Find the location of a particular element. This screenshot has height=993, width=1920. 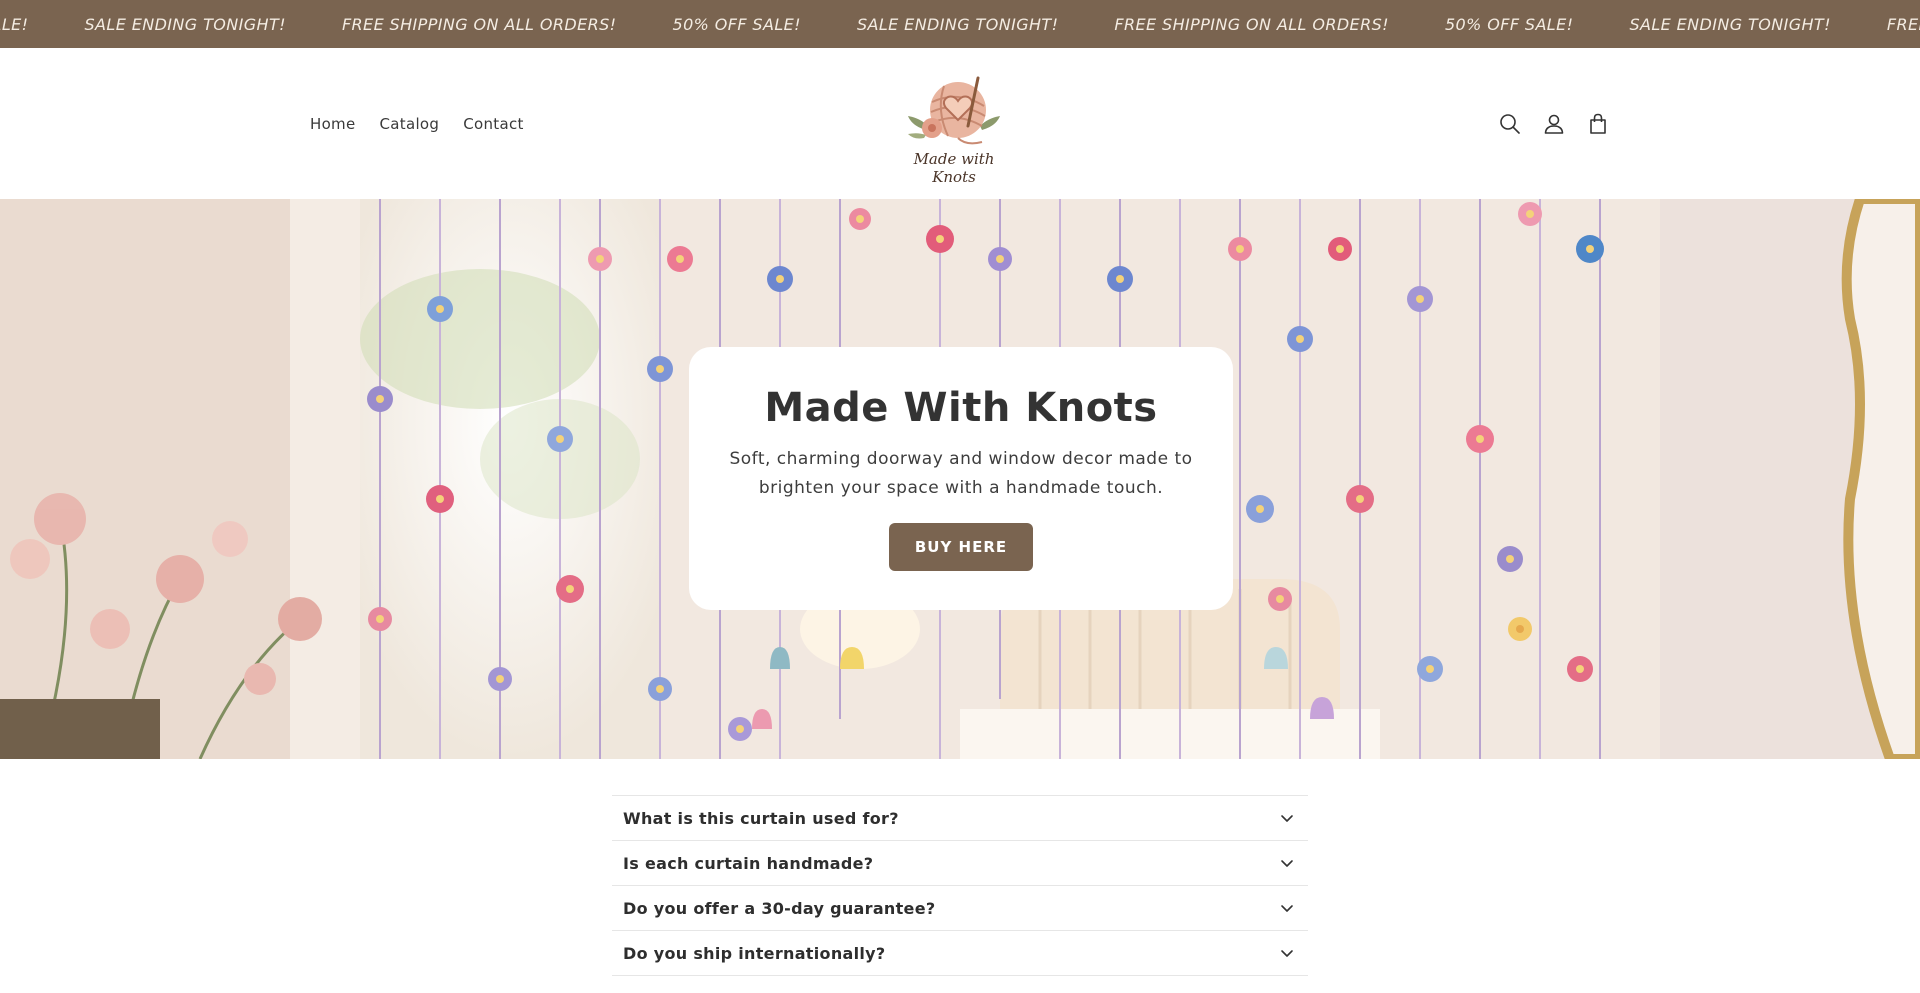

faq-question: What is this curtain used for? is located at coordinates (761, 818).